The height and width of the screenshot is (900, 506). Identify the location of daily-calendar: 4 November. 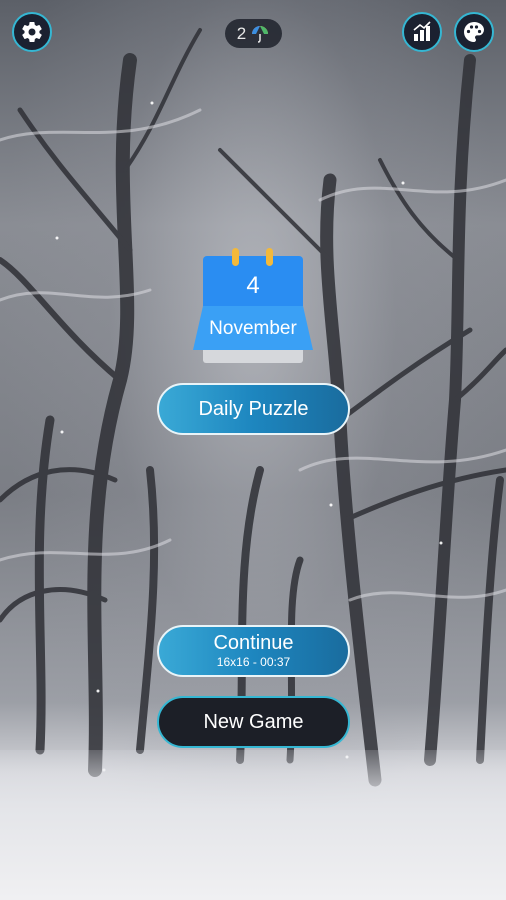
(253, 307).